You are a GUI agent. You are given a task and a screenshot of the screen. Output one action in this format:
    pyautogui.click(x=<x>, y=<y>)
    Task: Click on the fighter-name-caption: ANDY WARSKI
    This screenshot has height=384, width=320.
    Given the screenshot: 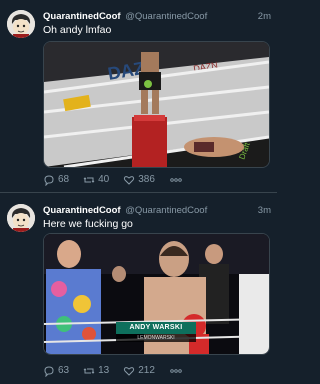 What is the action you would take?
    pyautogui.click(x=156, y=328)
    